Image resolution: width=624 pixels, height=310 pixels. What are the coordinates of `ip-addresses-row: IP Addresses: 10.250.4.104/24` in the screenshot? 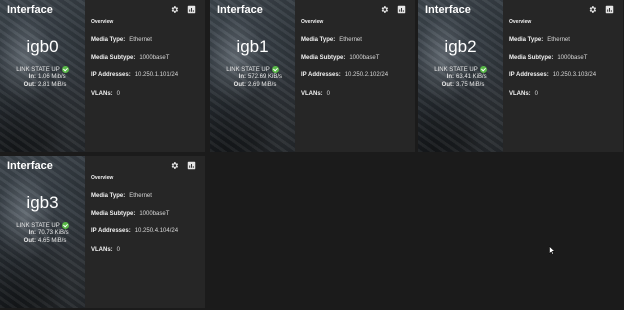 It's located at (134, 231).